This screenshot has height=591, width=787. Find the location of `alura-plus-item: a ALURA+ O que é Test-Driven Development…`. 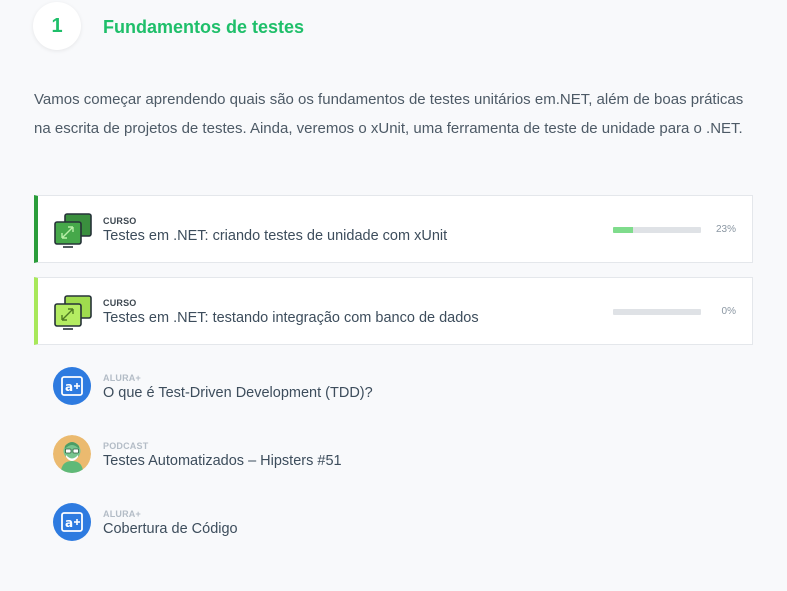

alura-plus-item: a ALURA+ O que é Test-Driven Development… is located at coordinates (303, 387).